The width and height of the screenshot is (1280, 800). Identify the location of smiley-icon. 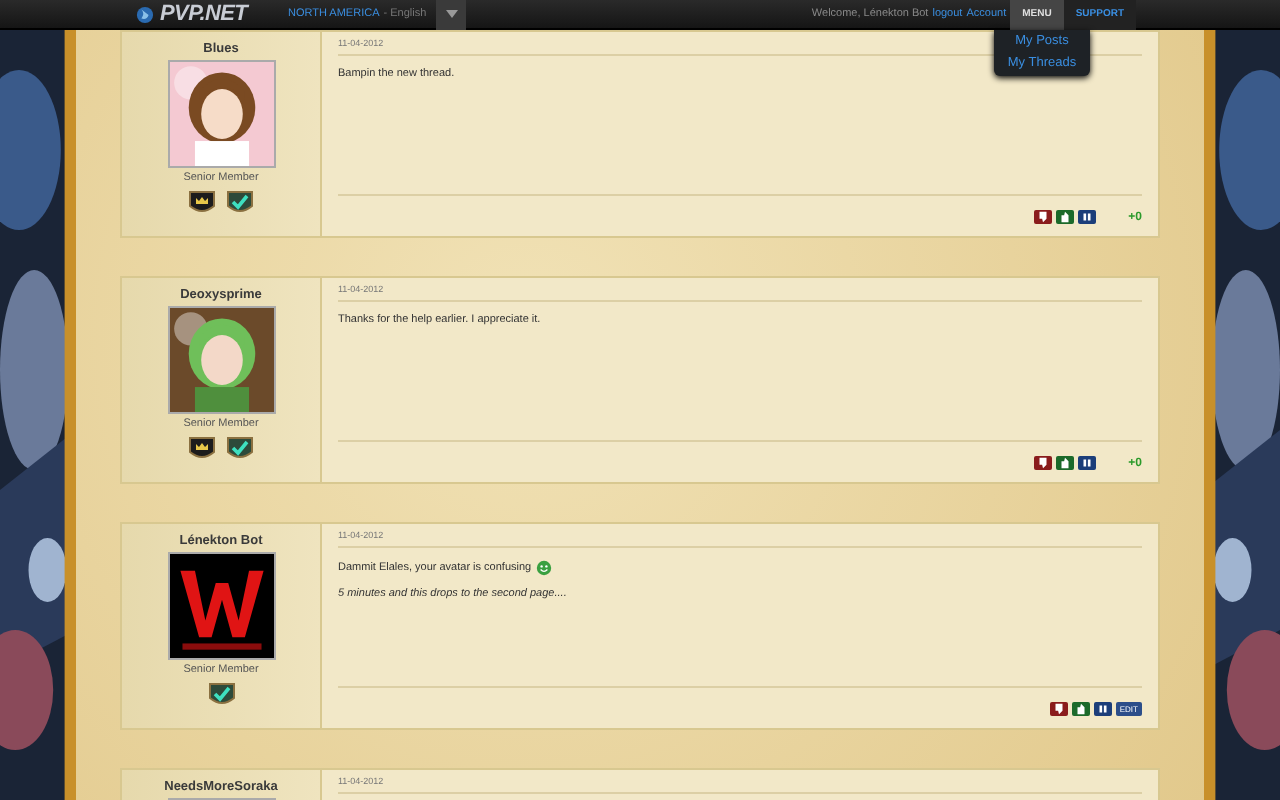
(543, 568).